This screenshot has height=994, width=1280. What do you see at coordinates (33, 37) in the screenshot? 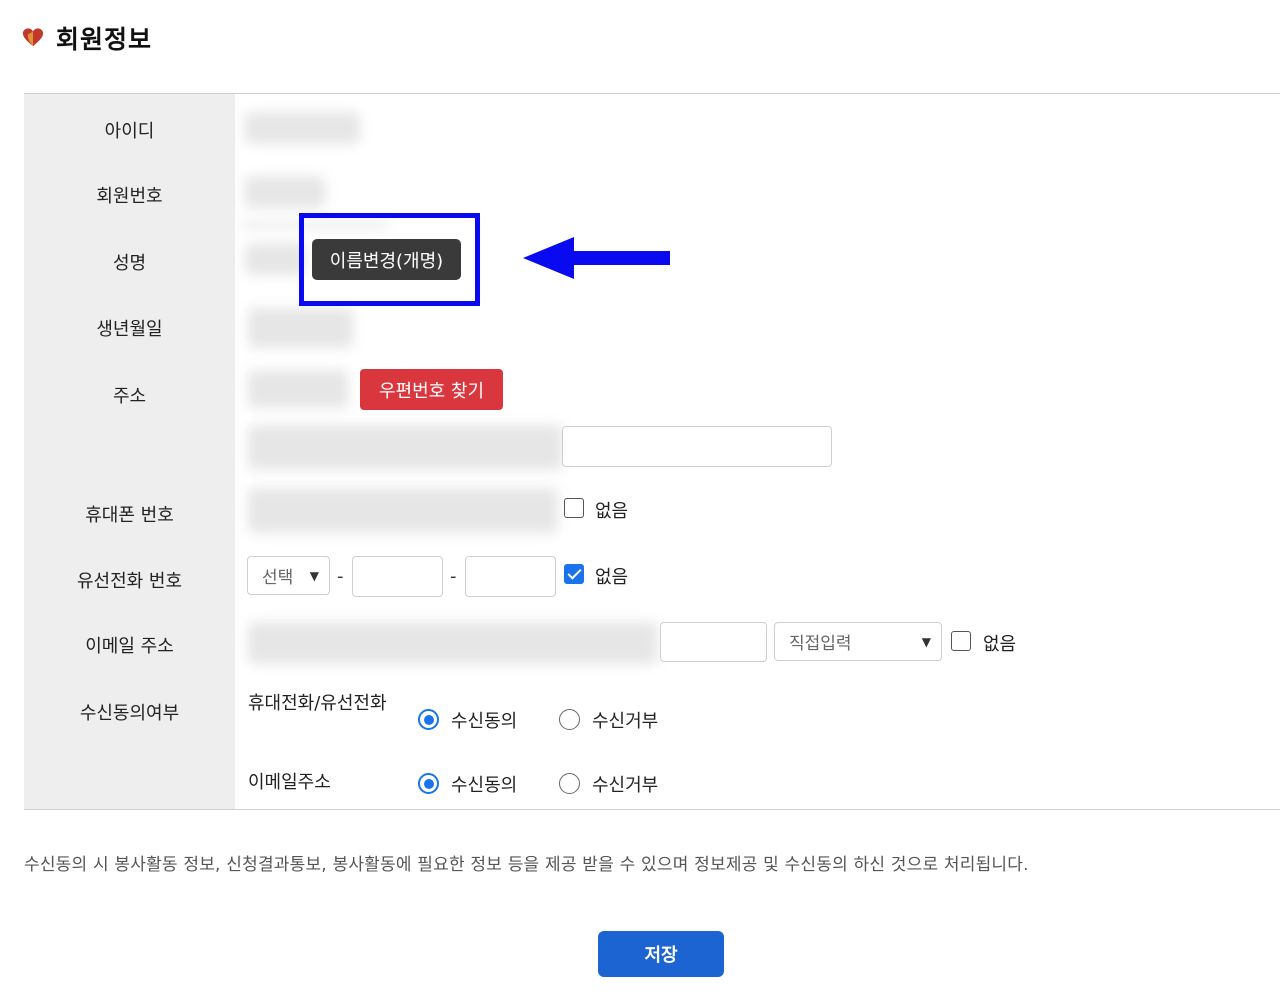
I see `heart-icon` at bounding box center [33, 37].